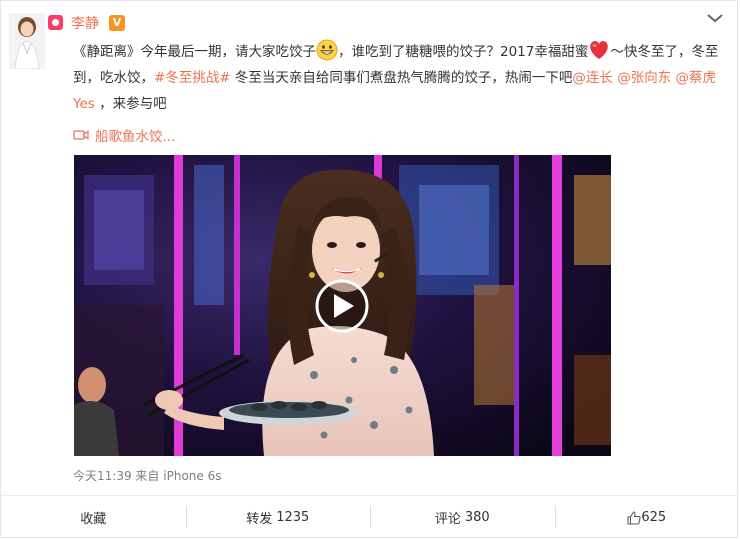 The height and width of the screenshot is (539, 740). What do you see at coordinates (634, 517) in the screenshot?
I see `thumbs-up-icon` at bounding box center [634, 517].